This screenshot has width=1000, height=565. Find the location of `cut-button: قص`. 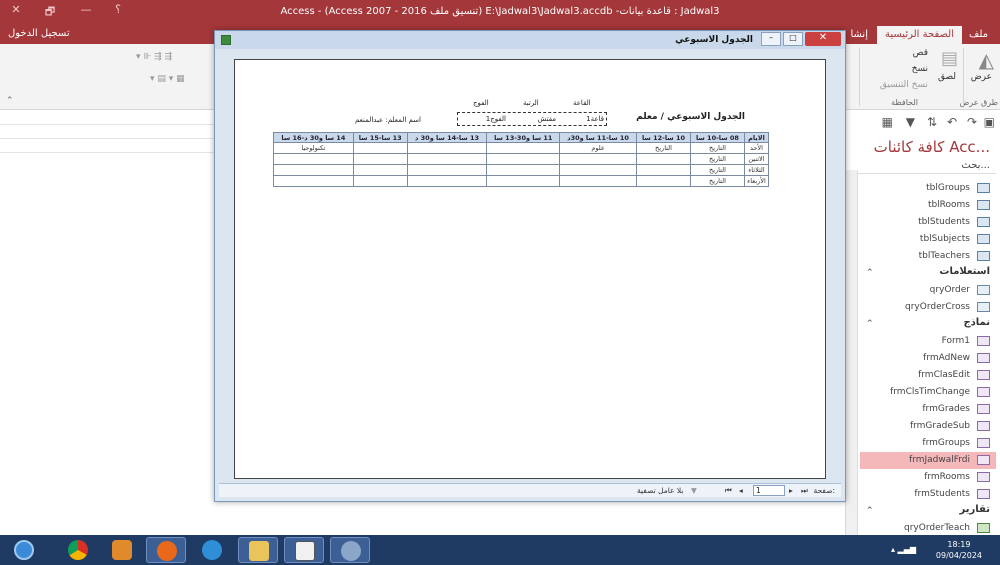

cut-button: قص is located at coordinates (920, 53).